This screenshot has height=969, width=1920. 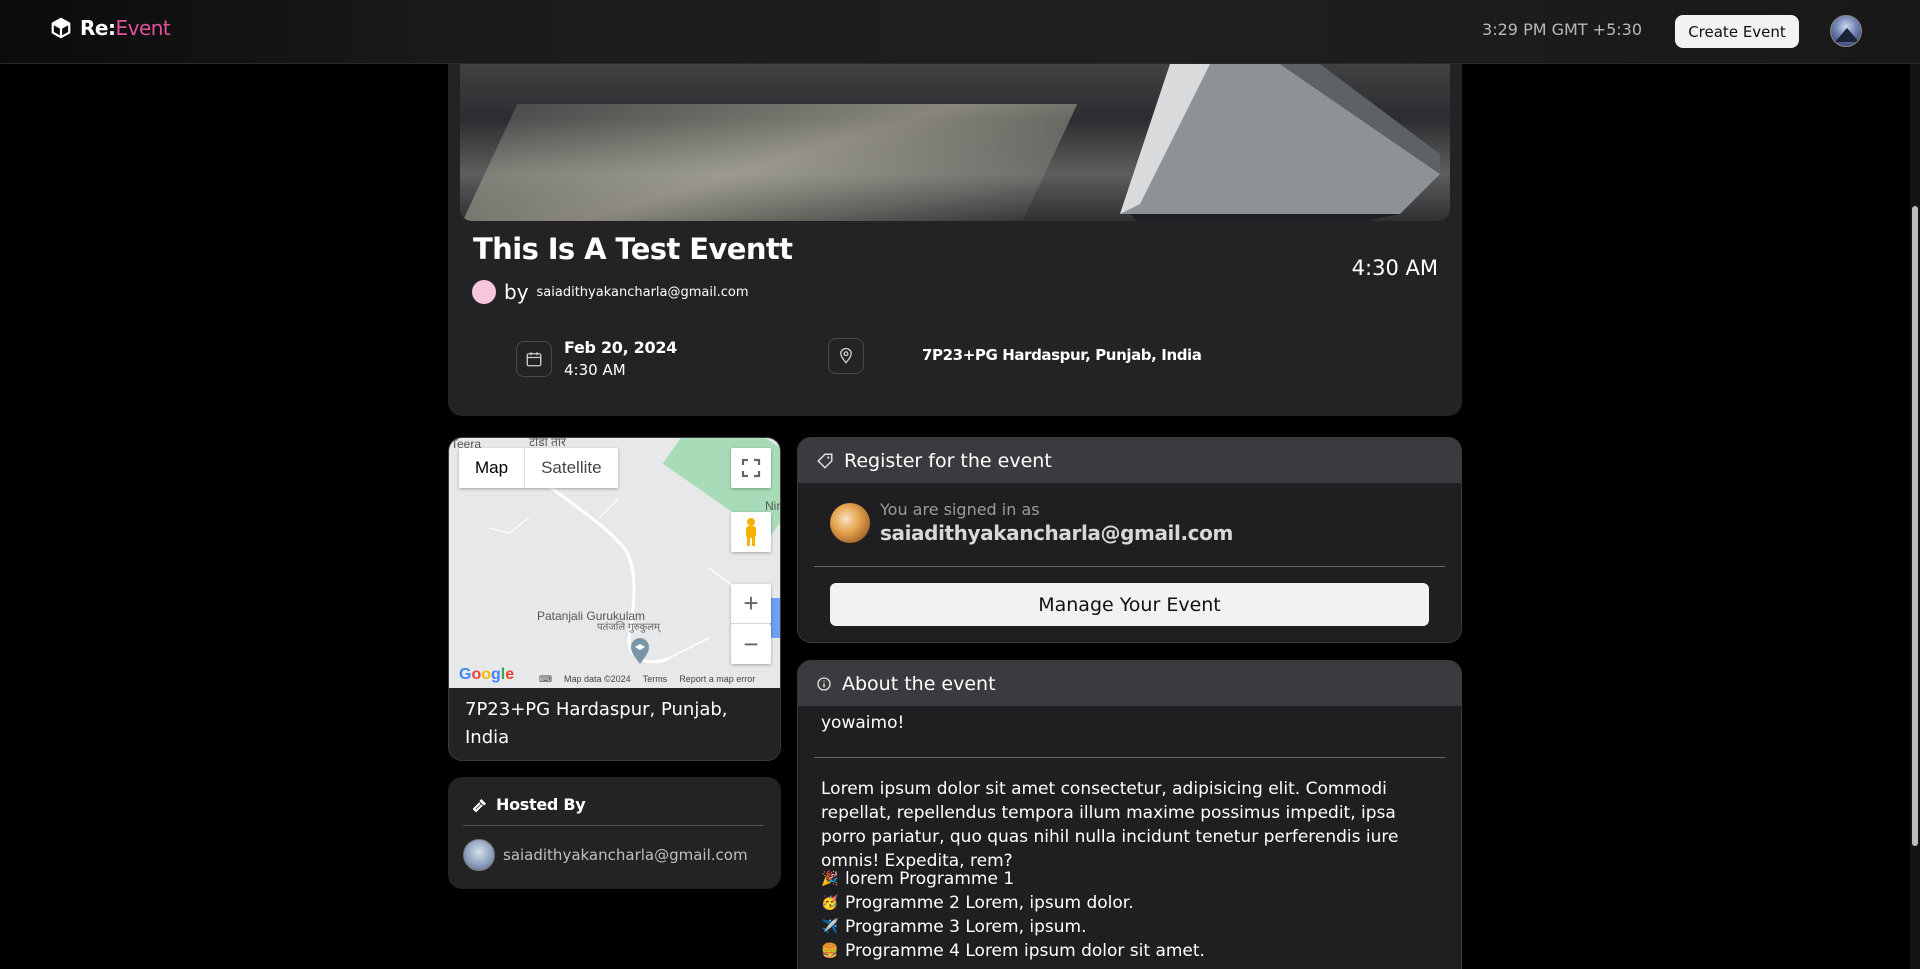 What do you see at coordinates (863, 723) in the screenshot?
I see `about-greeting: yowaimo!` at bounding box center [863, 723].